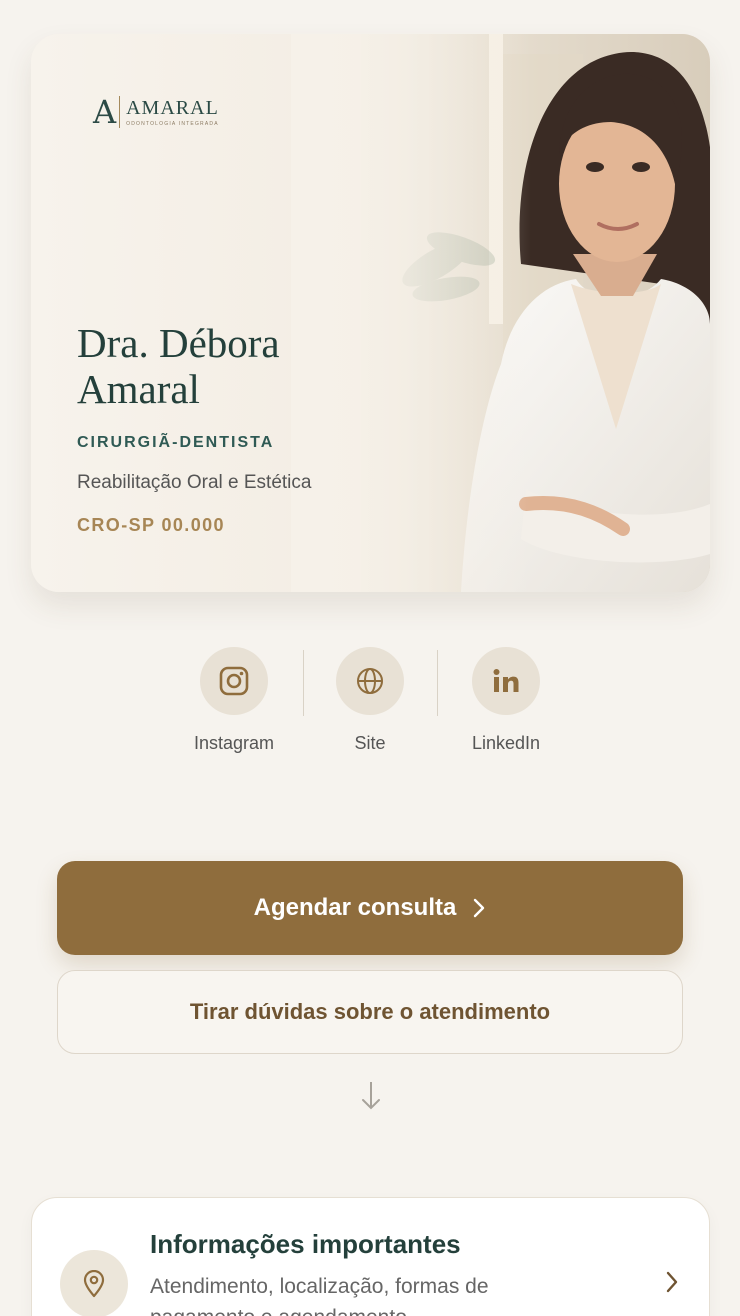  What do you see at coordinates (371, 1098) in the screenshot?
I see `arrow-down-icon` at bounding box center [371, 1098].